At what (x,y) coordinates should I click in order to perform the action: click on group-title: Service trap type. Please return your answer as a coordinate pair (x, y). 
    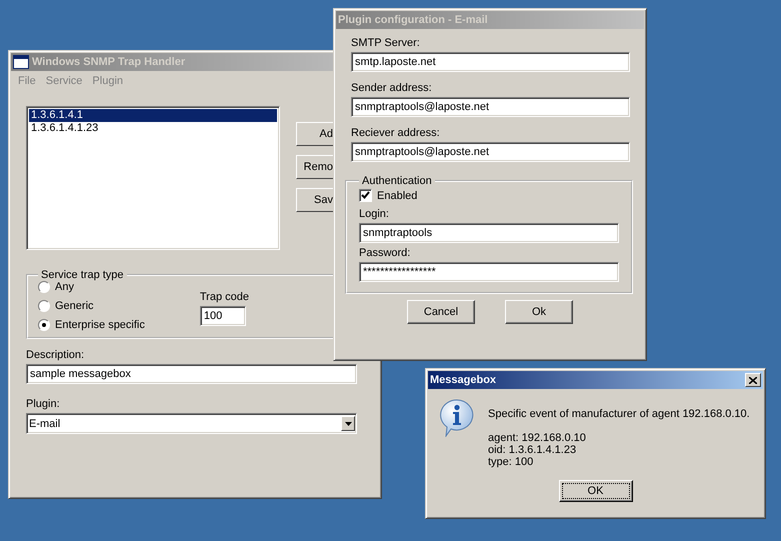
    Looking at the image, I should click on (82, 275).